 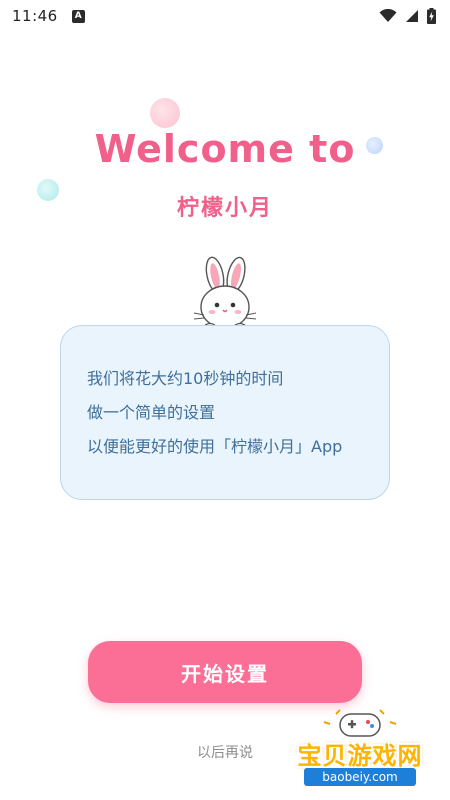 I want to click on info-line: 以便能更好的使用「柠檬小月」App, so click(x=215, y=446).